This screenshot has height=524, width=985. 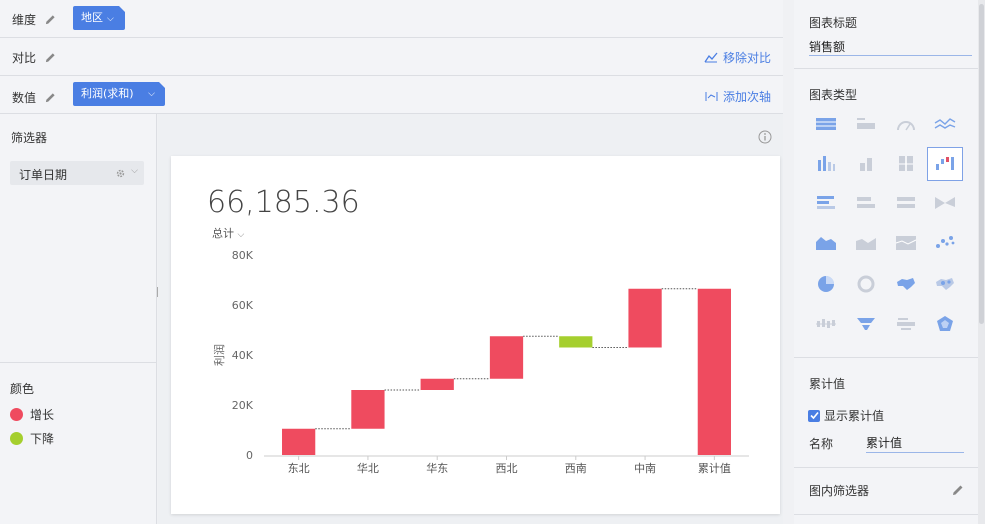 I want to click on bar-中南, so click(x=645, y=318).